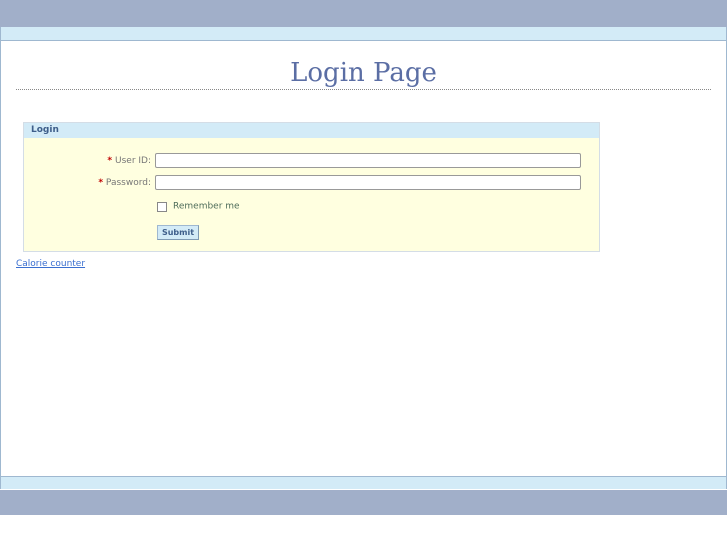  What do you see at coordinates (363, 502) in the screenshot?
I see `bottom-banner` at bounding box center [363, 502].